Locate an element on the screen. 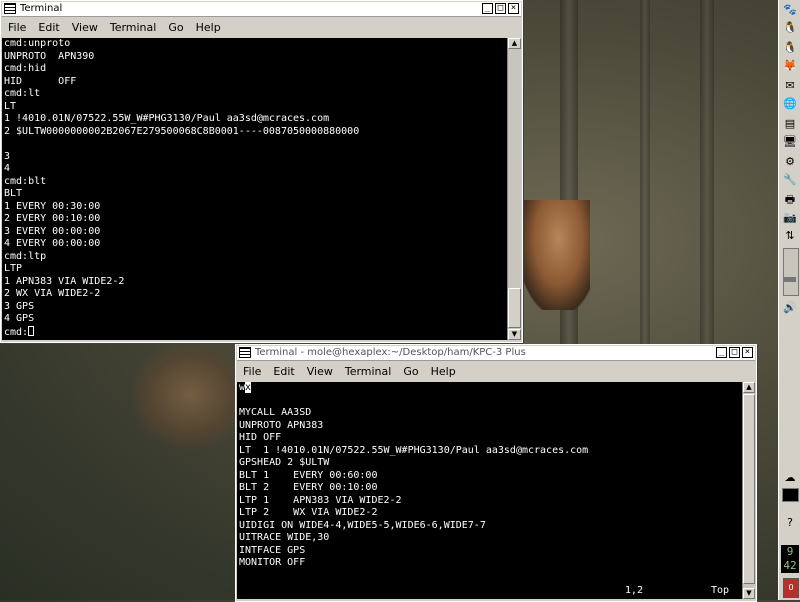 The image size is (800, 602). clock: 9 42 is located at coordinates (790, 559).